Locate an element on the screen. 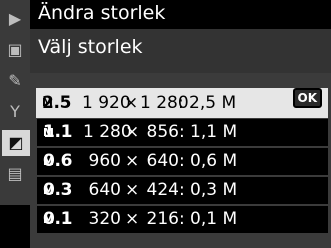  size-label: 2,5 M is located at coordinates (213, 103).